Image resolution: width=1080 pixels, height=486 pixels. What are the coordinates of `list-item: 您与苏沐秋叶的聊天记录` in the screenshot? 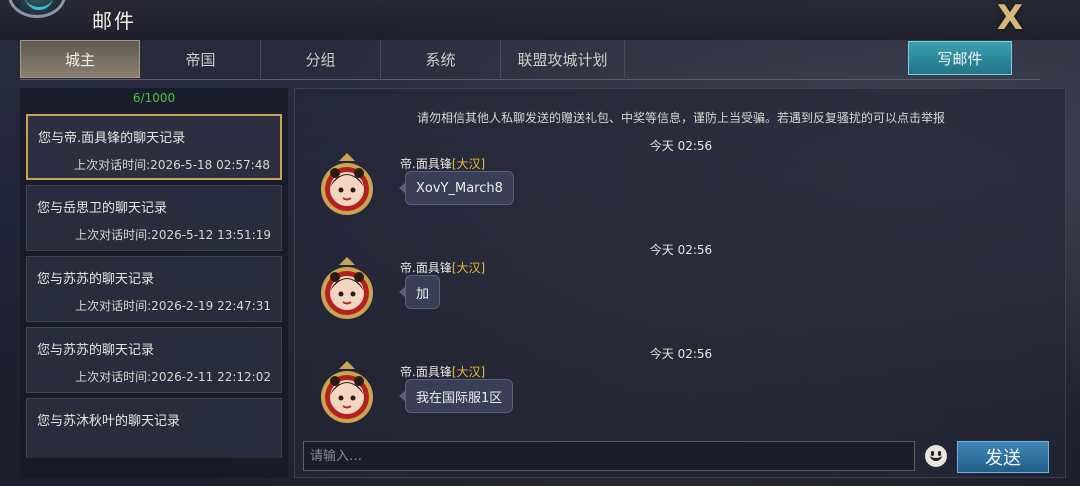 It's located at (154, 428).